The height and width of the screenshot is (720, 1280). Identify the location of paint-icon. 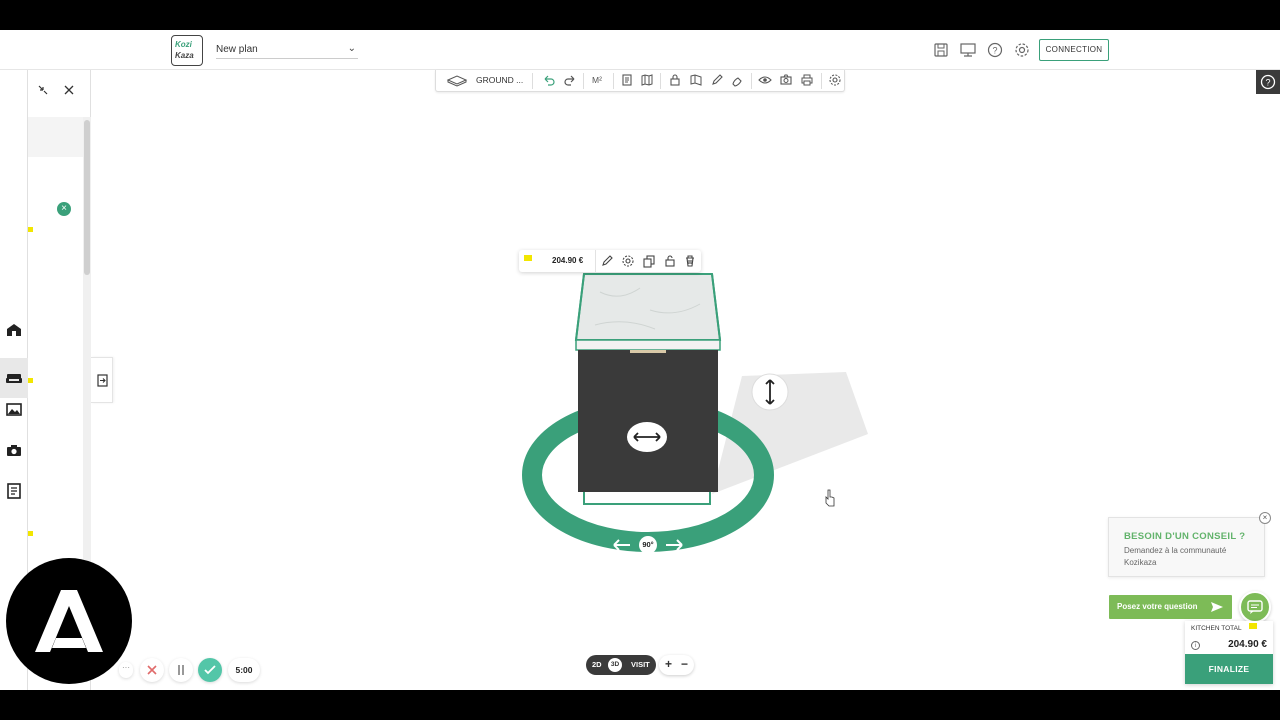
(737, 80).